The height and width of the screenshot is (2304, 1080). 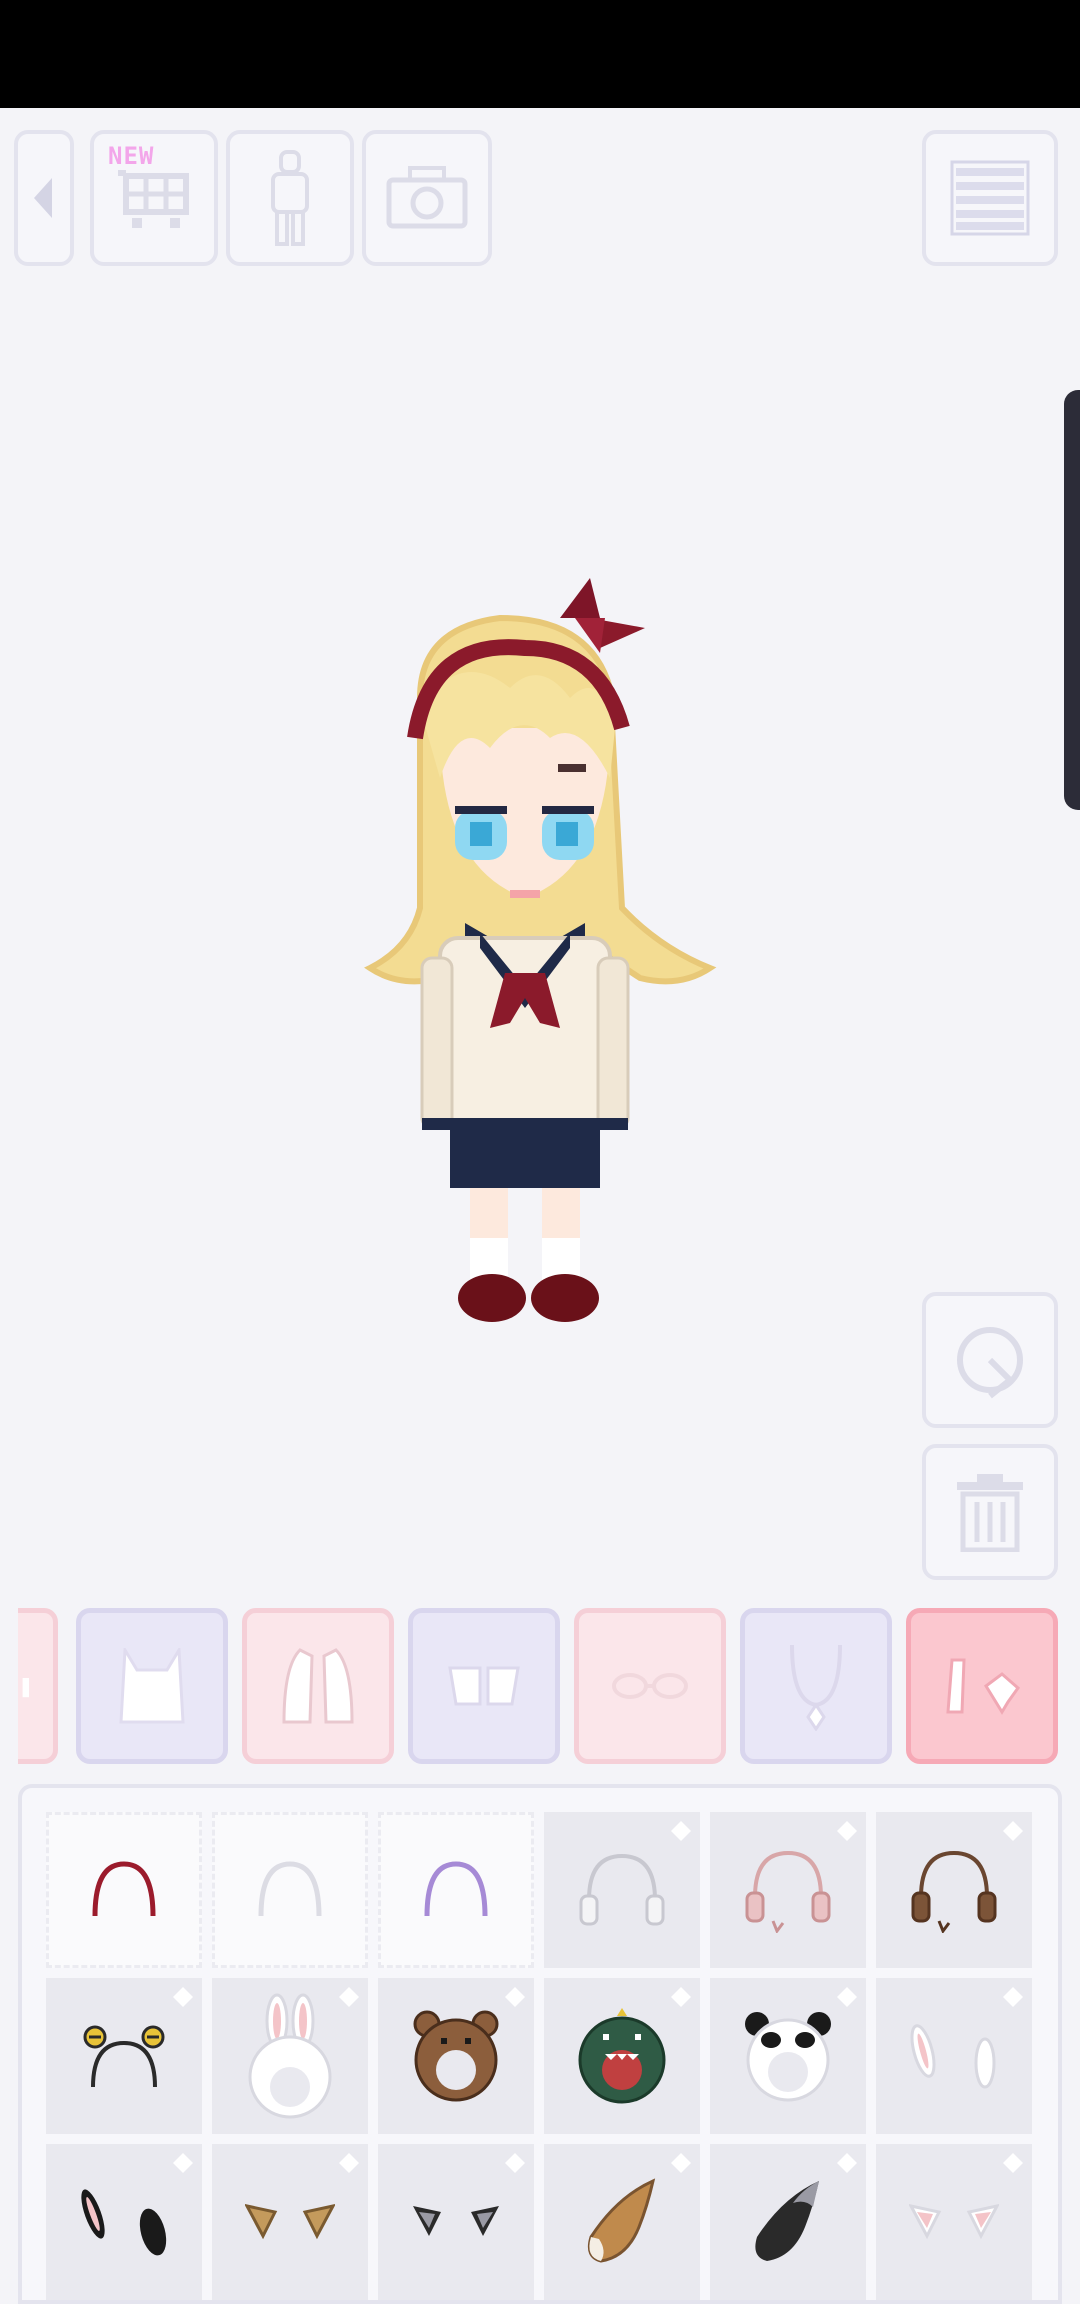 I want to click on jacket-icon, so click(x=318, y=1686).